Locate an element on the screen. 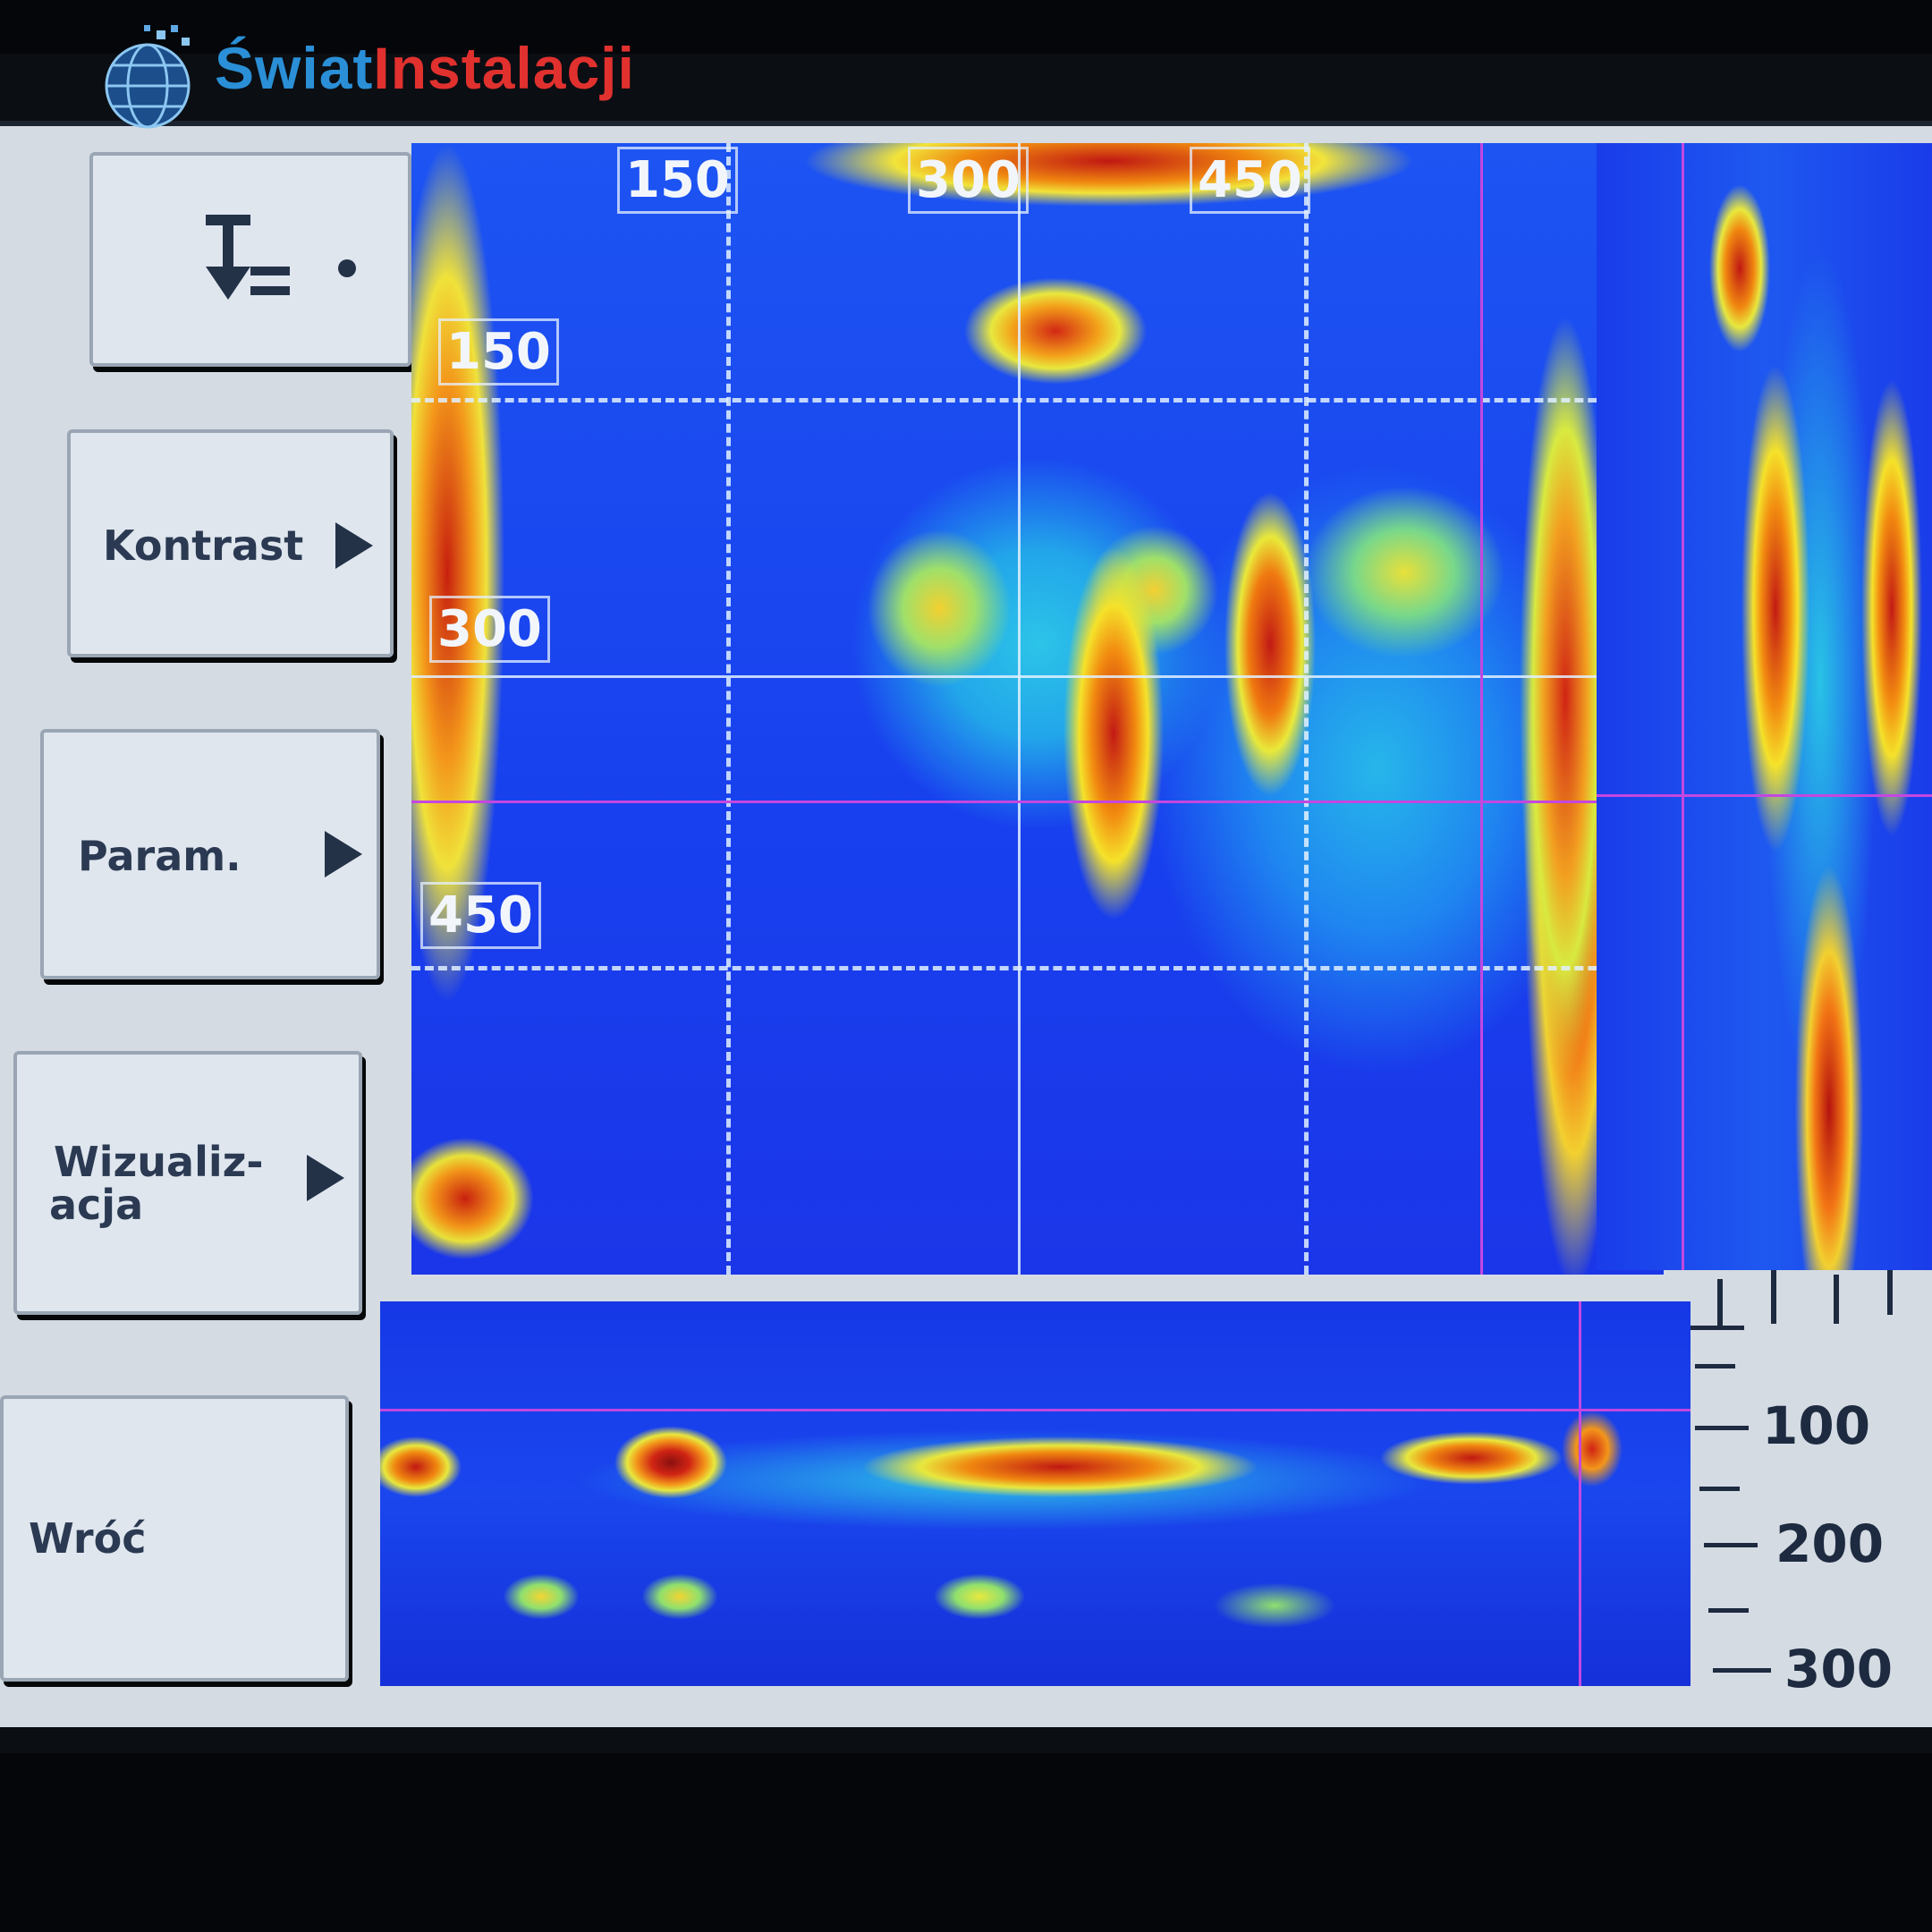 This screenshot has height=1932, width=1932. contrast-button: Kontrast is located at coordinates (230, 543).